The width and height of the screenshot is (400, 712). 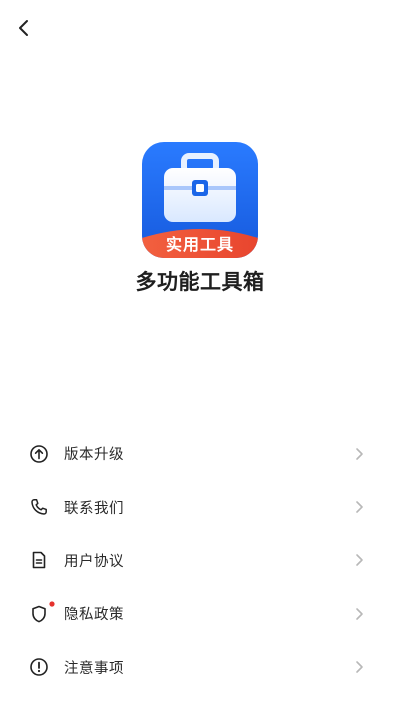 What do you see at coordinates (39, 614) in the screenshot?
I see `shield-icon` at bounding box center [39, 614].